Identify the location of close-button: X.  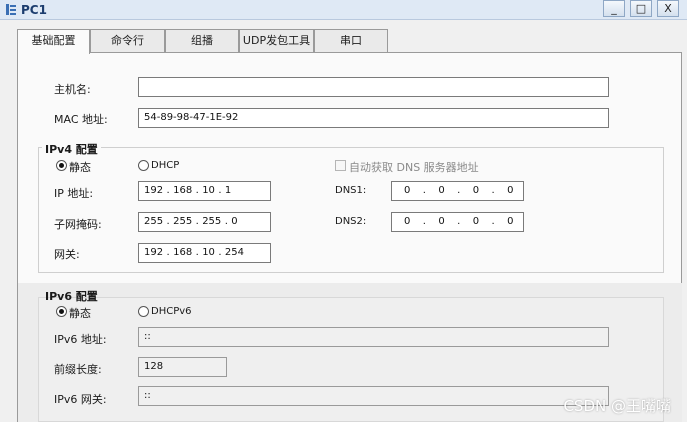
(668, 8).